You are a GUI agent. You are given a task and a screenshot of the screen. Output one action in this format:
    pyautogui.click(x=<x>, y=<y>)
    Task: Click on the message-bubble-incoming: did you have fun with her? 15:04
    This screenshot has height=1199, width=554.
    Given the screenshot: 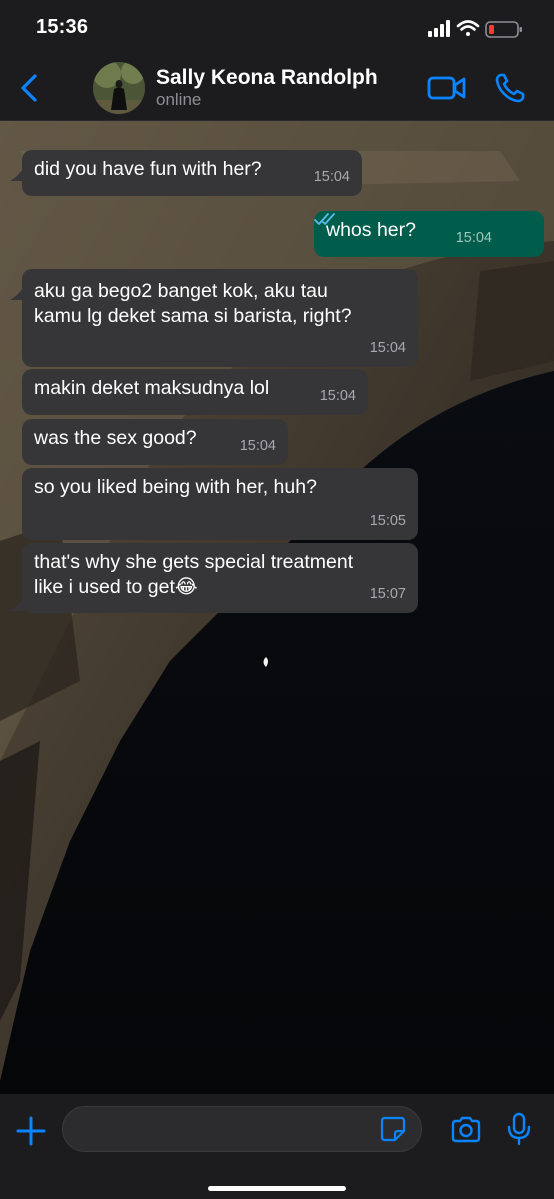 What is the action you would take?
    pyautogui.click(x=192, y=173)
    